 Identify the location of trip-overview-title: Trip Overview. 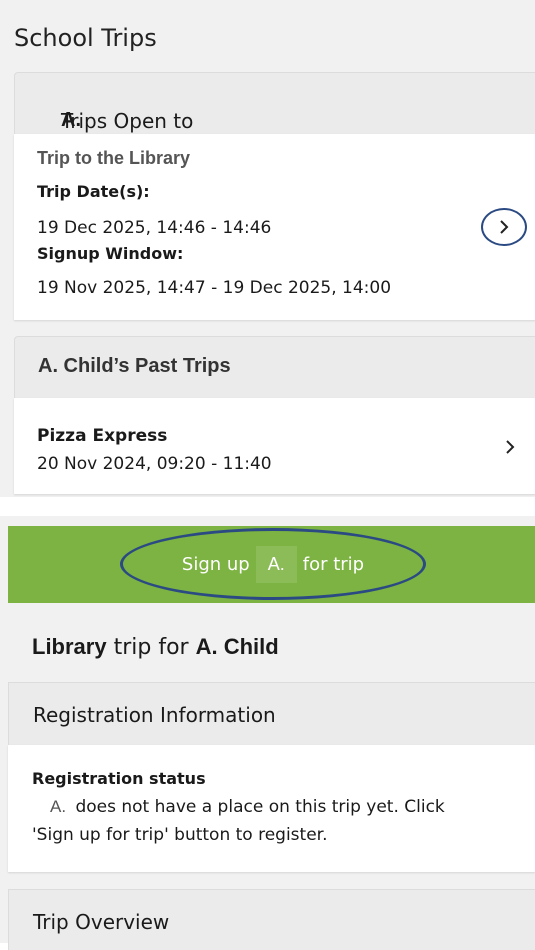
(101, 922).